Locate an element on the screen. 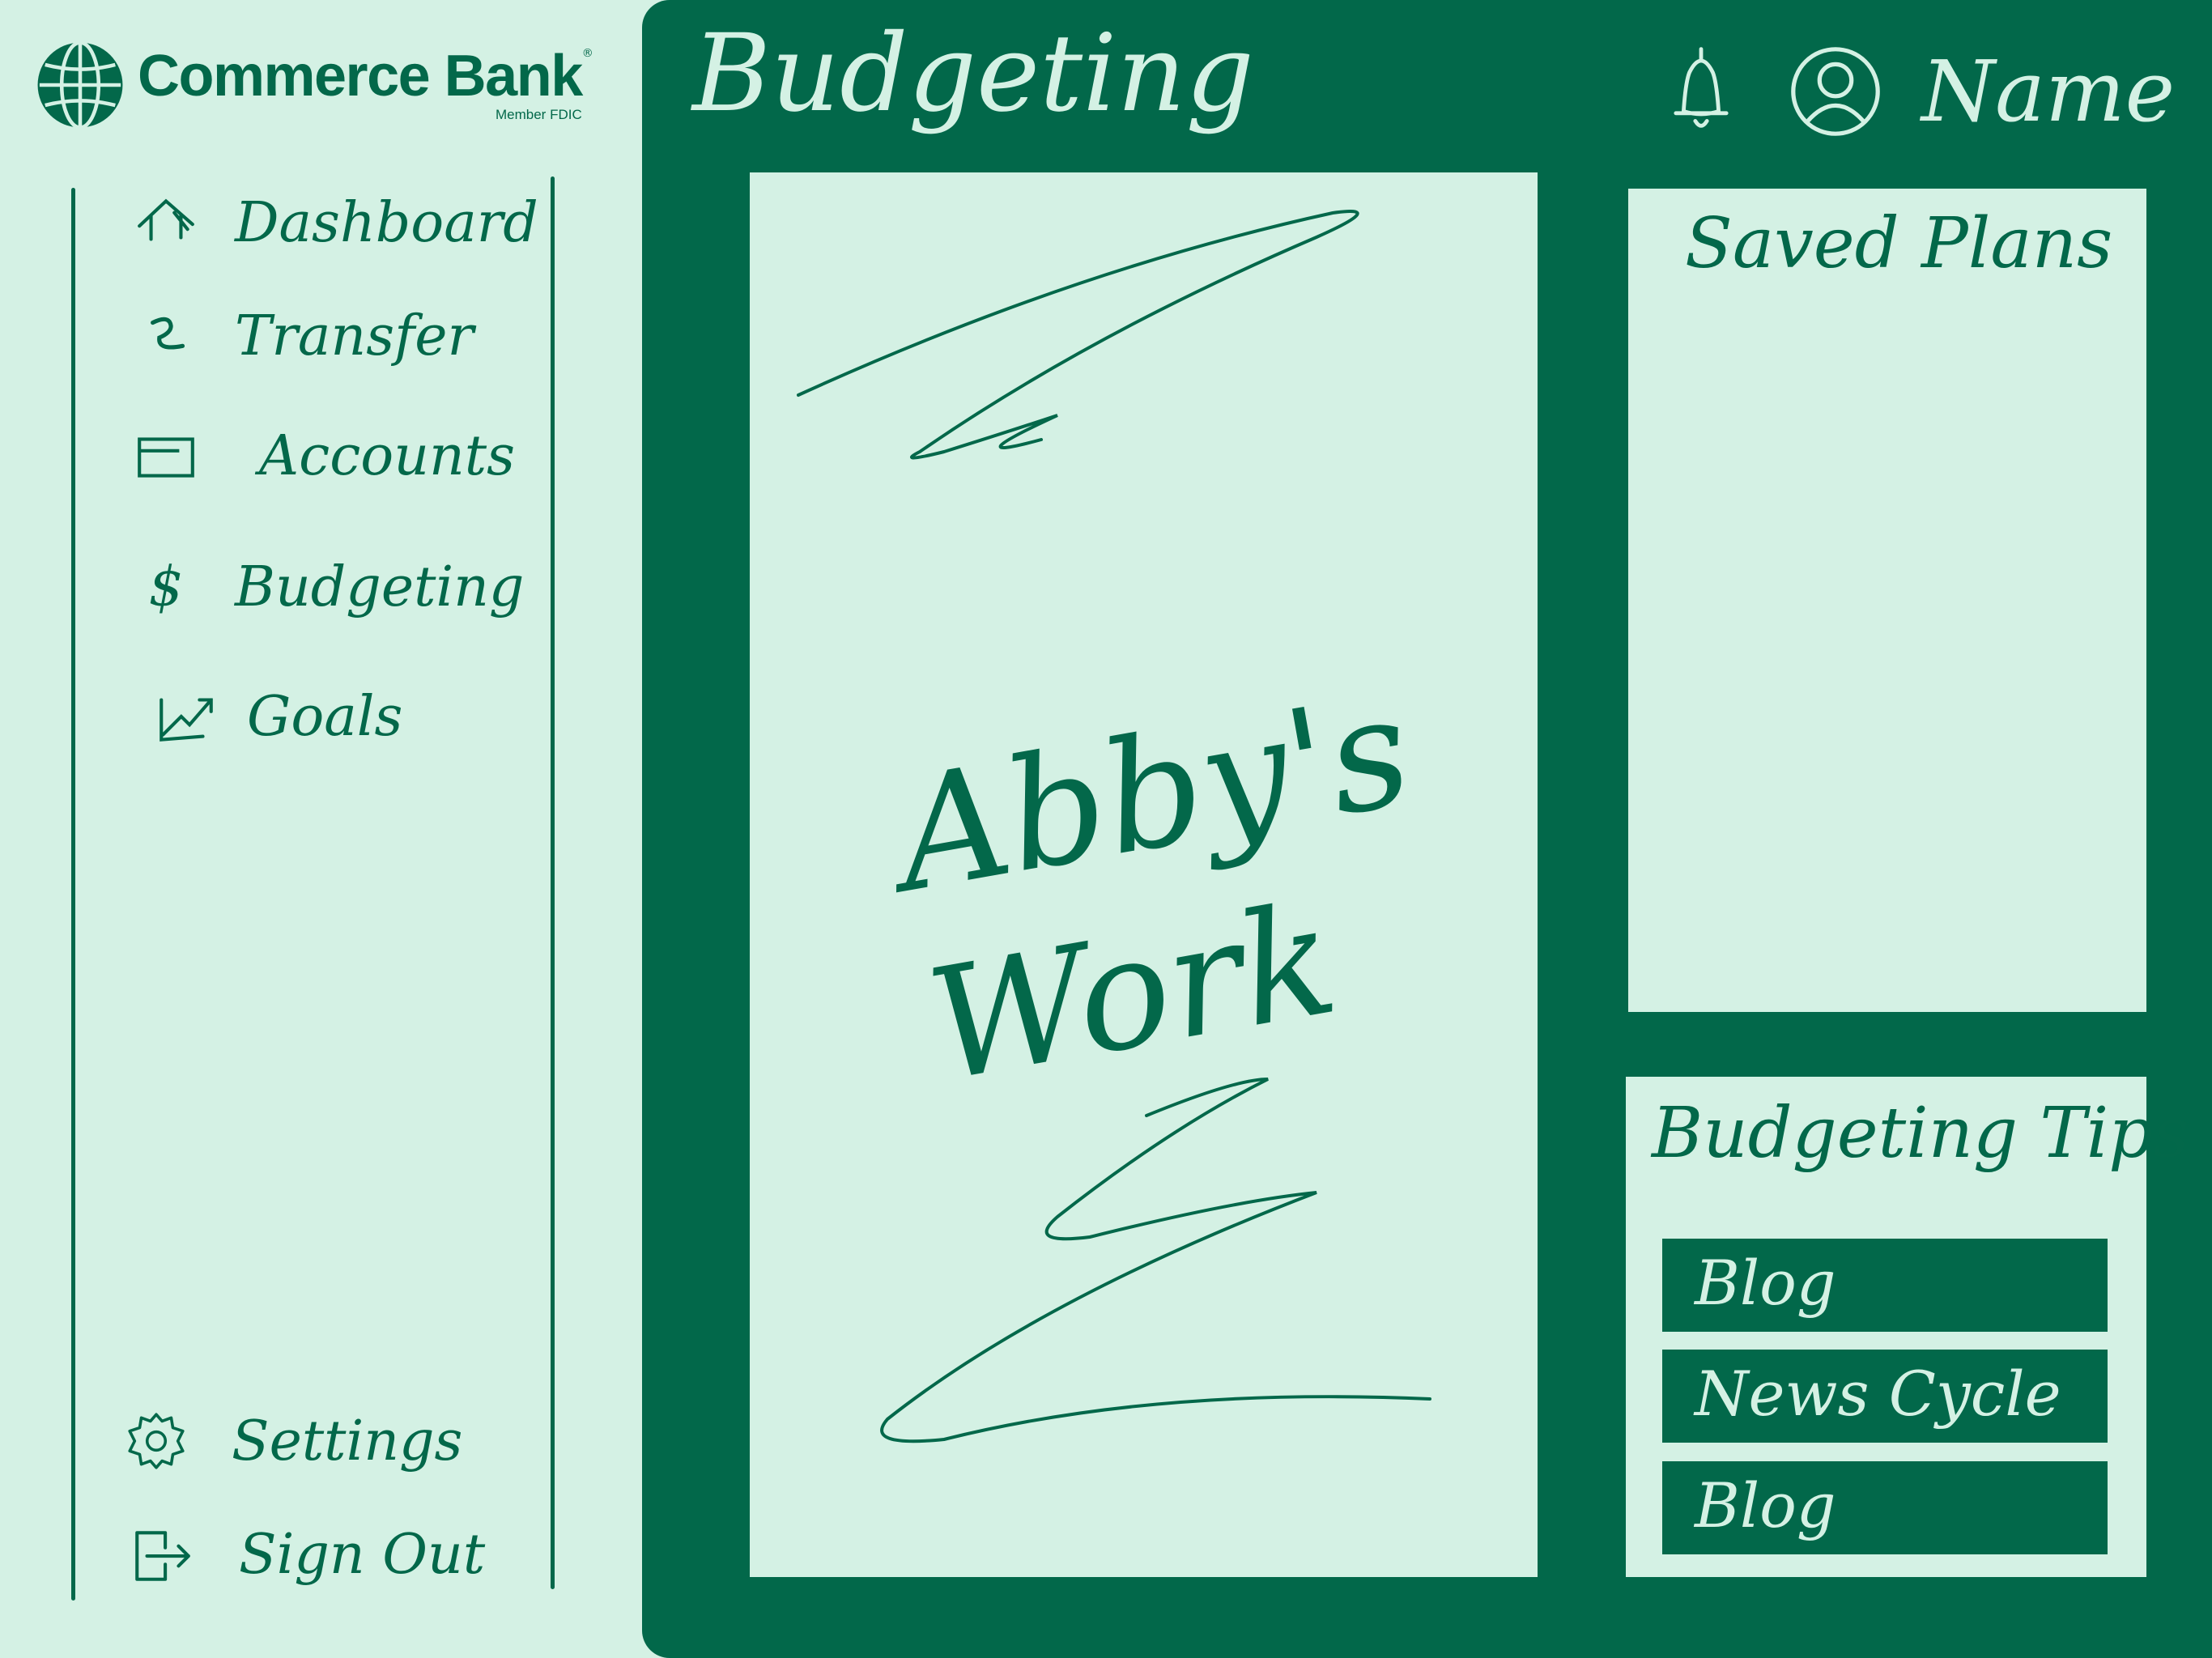 The height and width of the screenshot is (1658, 2212). transfer-icon is located at coordinates (166, 336).